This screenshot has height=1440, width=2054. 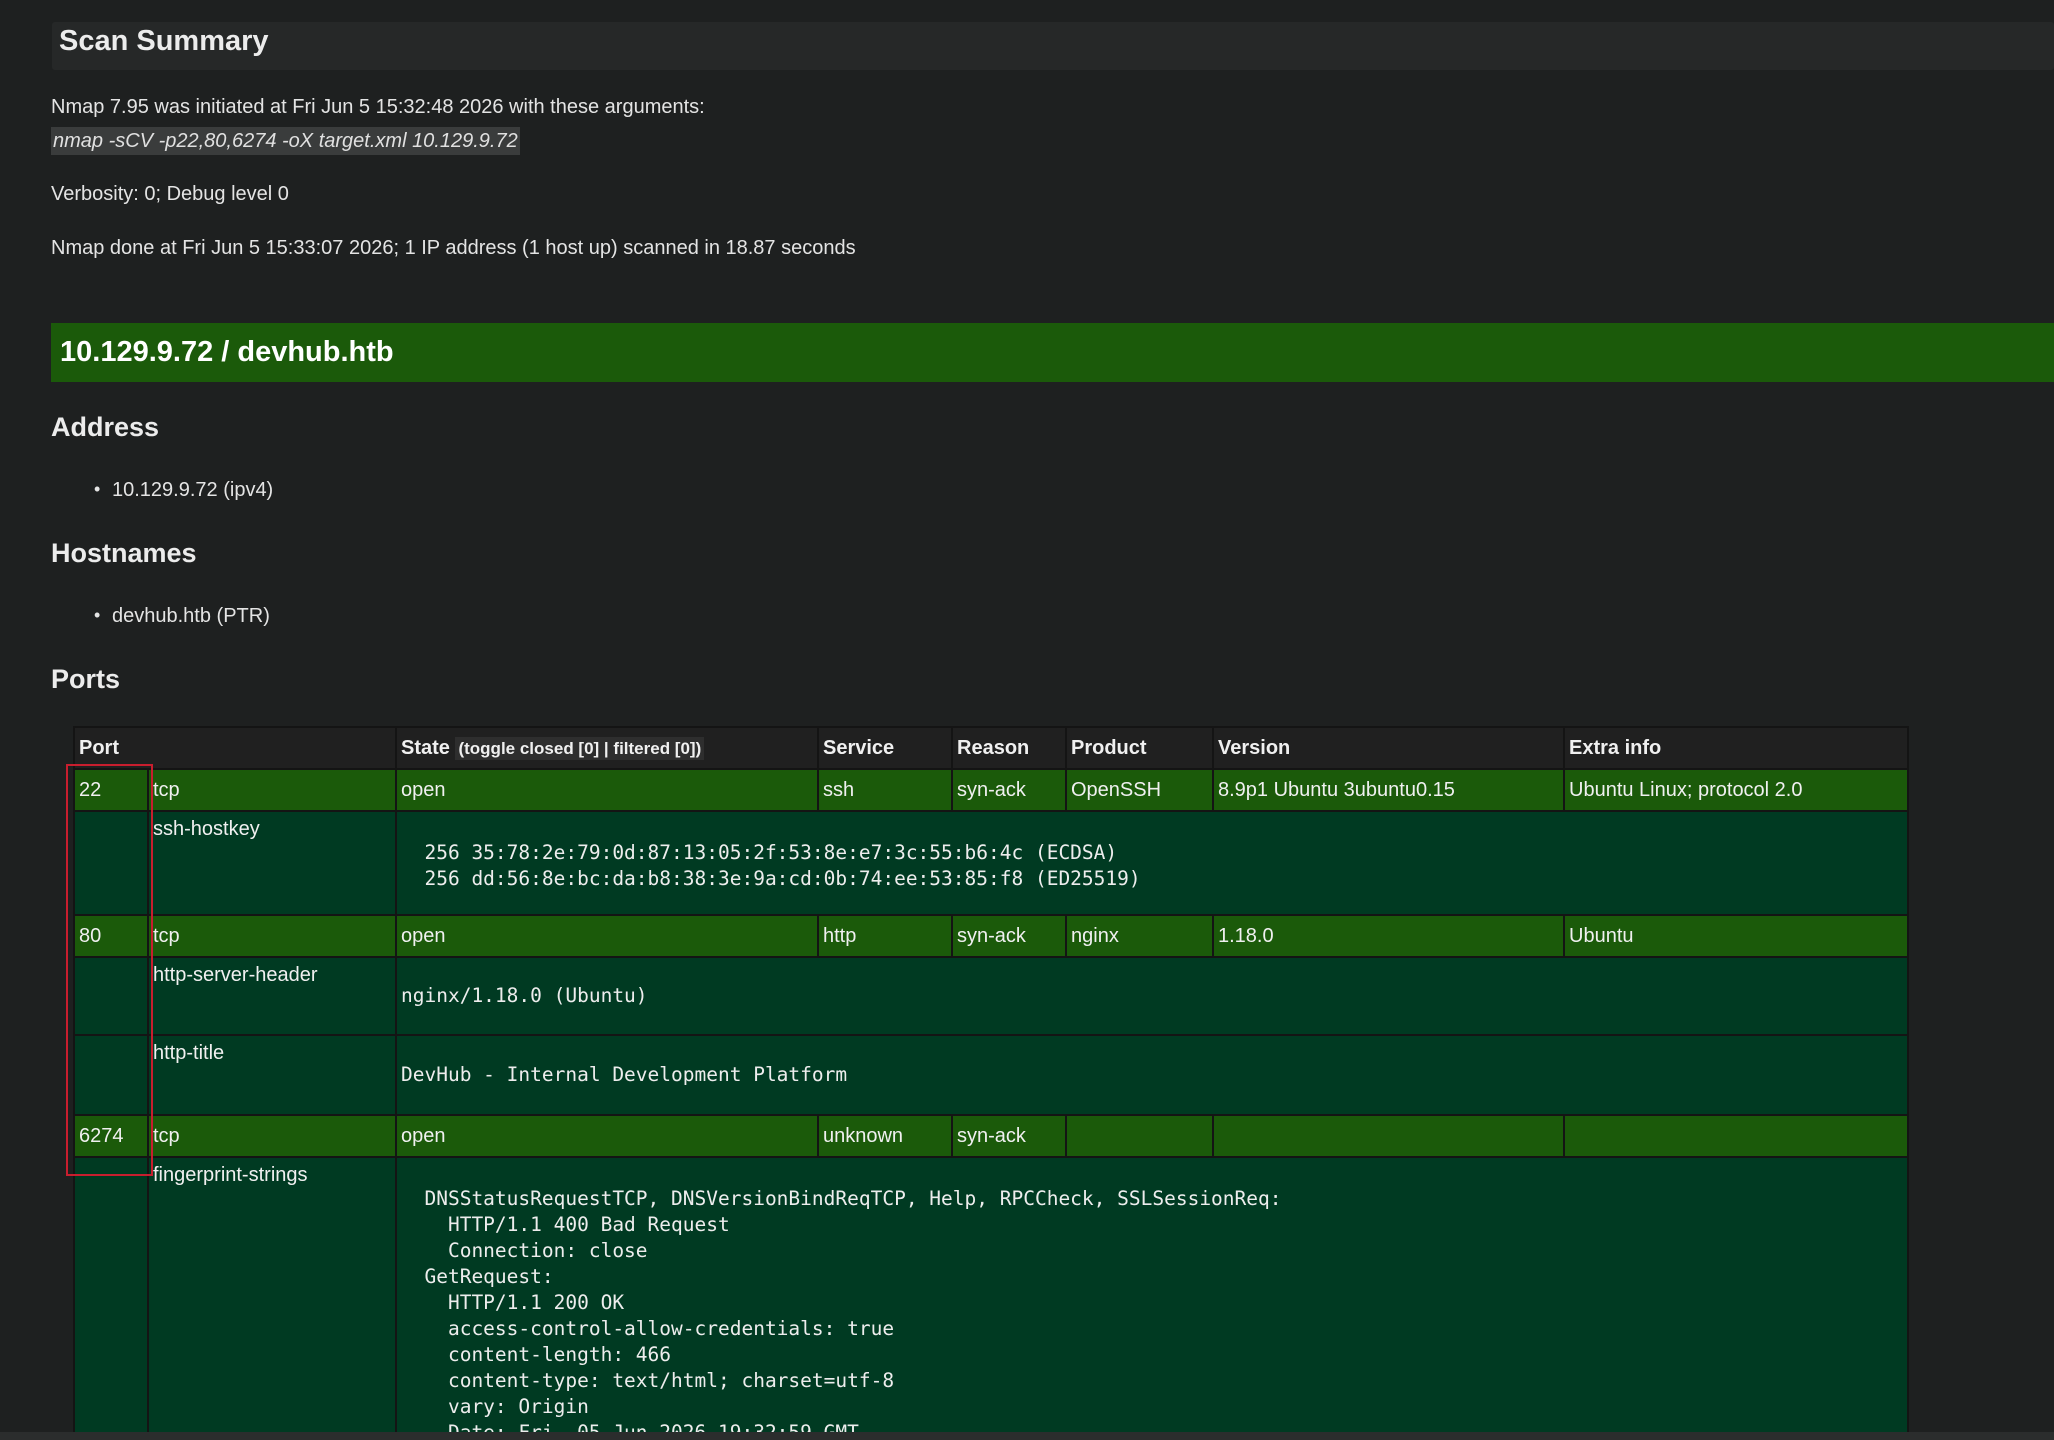 What do you see at coordinates (608, 937) in the screenshot?
I see `port-80-state: open` at bounding box center [608, 937].